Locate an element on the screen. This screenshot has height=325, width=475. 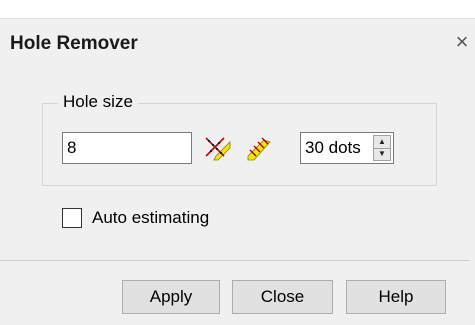
close-icon: × is located at coordinates (462, 42).